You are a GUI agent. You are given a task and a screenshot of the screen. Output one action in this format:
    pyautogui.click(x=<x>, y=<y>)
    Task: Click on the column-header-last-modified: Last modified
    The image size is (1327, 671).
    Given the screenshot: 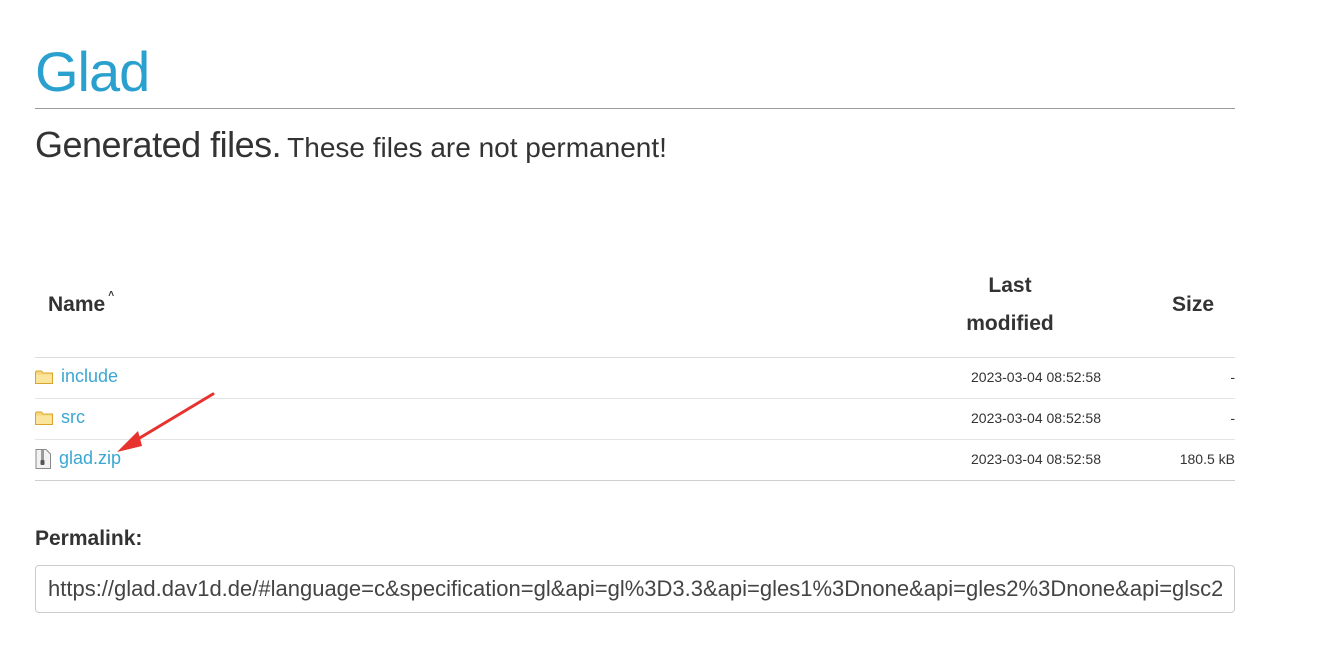 What is the action you would take?
    pyautogui.click(x=1010, y=305)
    